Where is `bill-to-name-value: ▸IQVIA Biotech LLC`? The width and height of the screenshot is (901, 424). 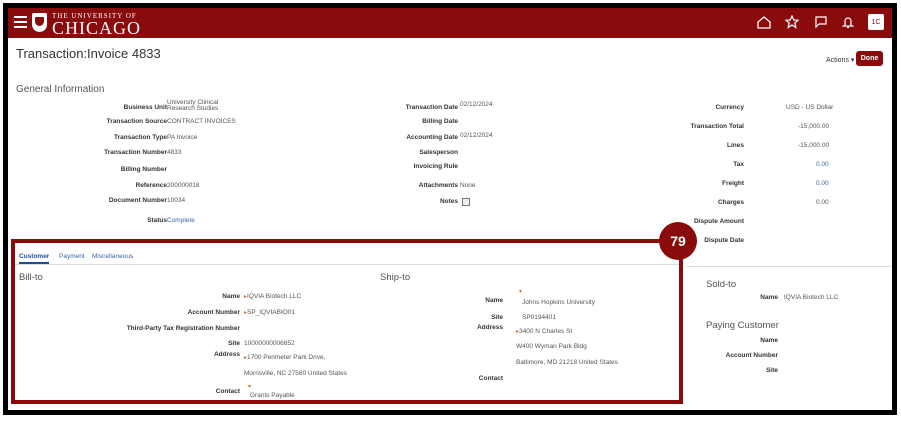 bill-to-name-value: ▸IQVIA Biotech LLC is located at coordinates (272, 297).